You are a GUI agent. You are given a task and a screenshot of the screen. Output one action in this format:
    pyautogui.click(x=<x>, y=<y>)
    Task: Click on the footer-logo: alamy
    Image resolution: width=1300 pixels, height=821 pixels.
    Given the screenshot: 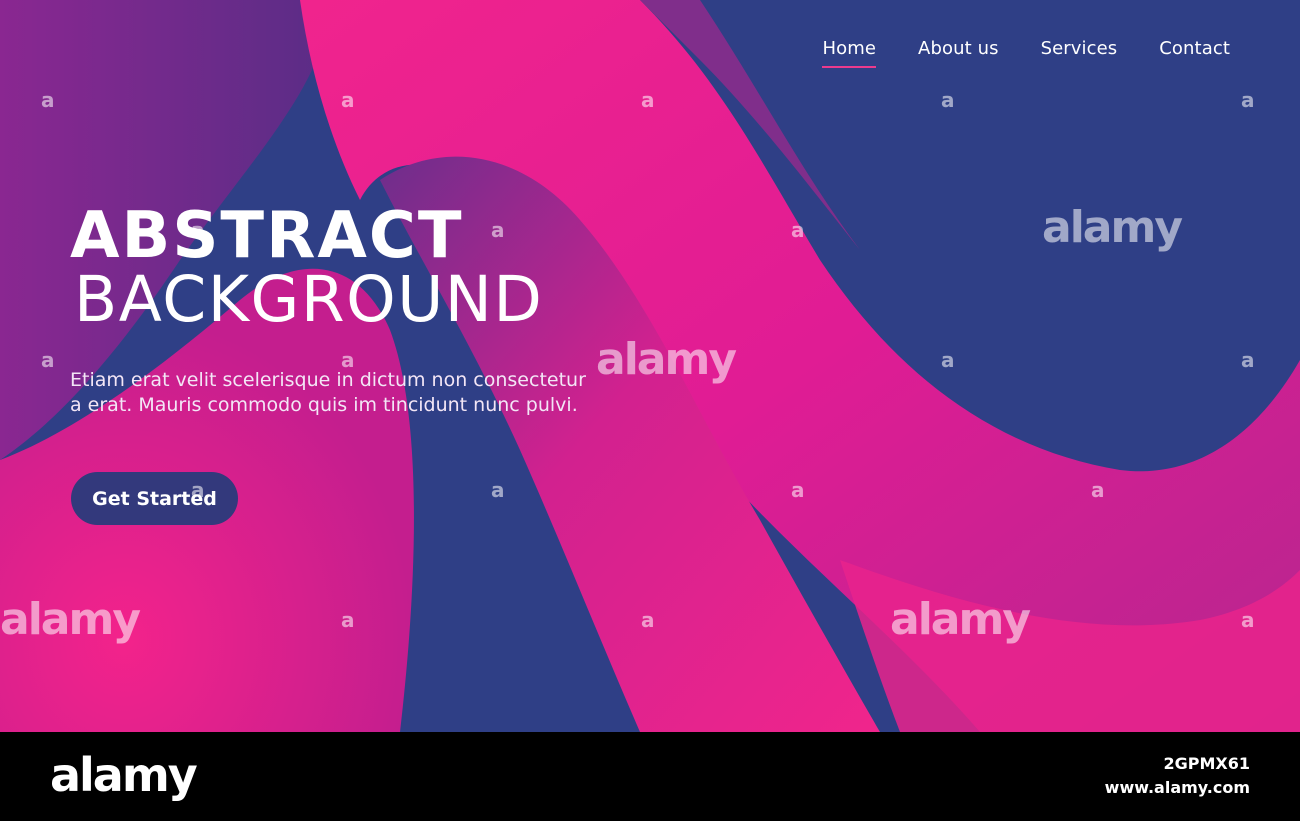 What is the action you would take?
    pyautogui.click(x=124, y=775)
    